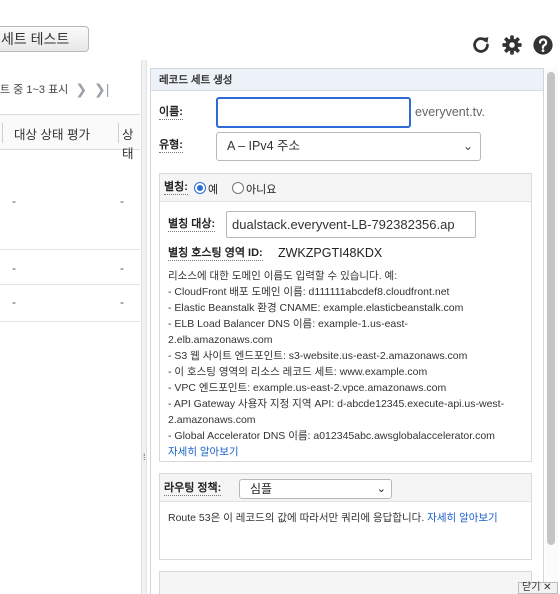 The width and height of the screenshot is (560, 594). I want to click on alias-yes-radio, so click(200, 188).